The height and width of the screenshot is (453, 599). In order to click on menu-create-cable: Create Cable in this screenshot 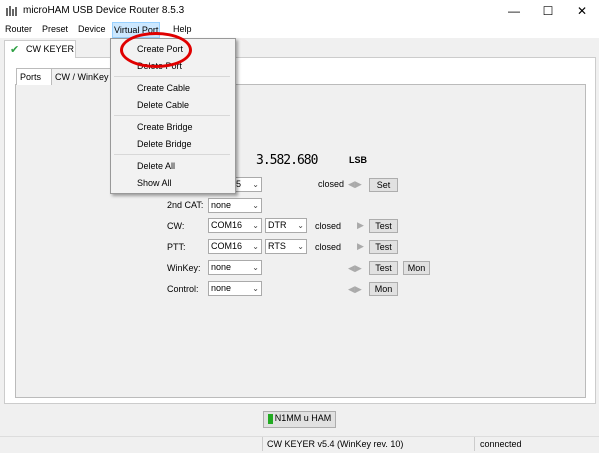, I will do `click(163, 88)`.